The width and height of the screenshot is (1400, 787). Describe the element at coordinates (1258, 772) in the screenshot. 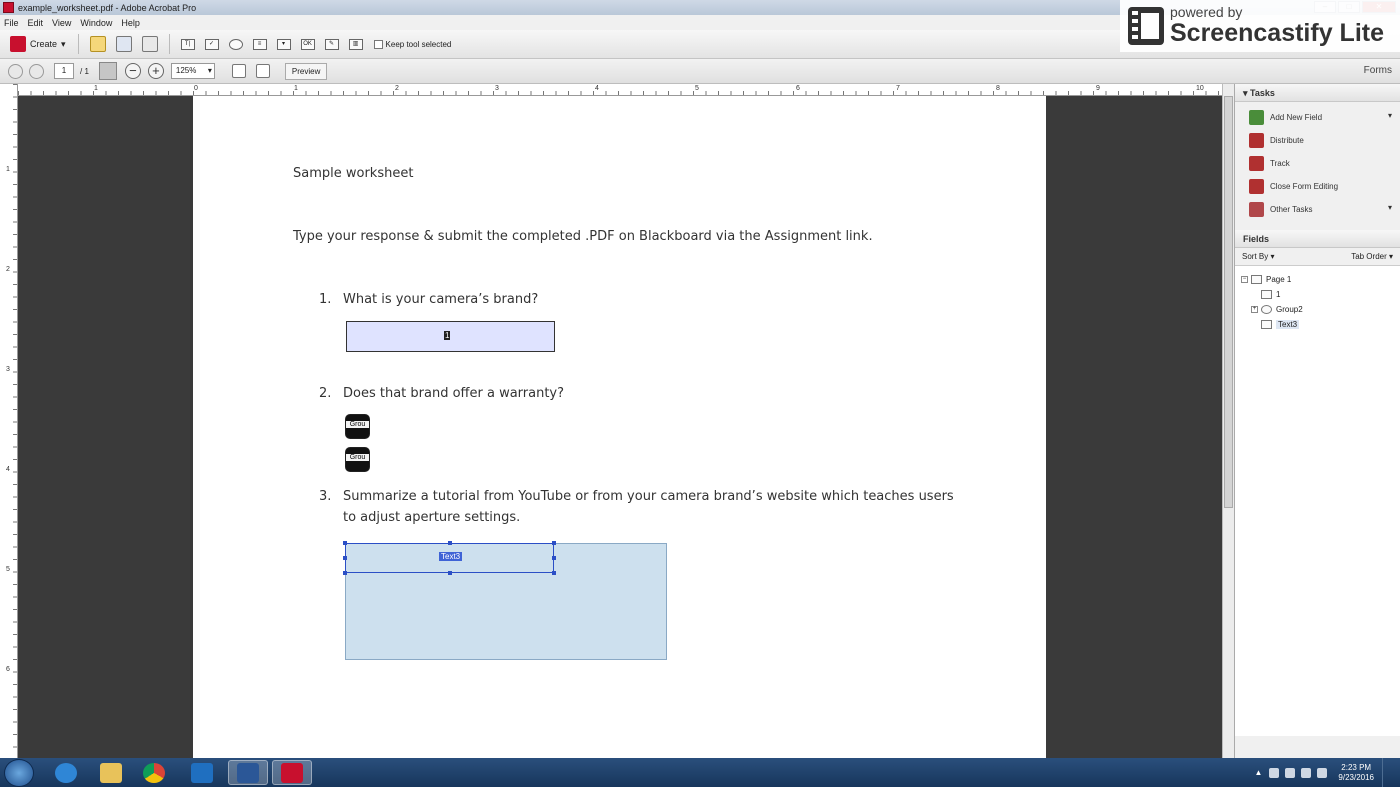

I see `show-hidden-icons-icon: ▲` at that location.